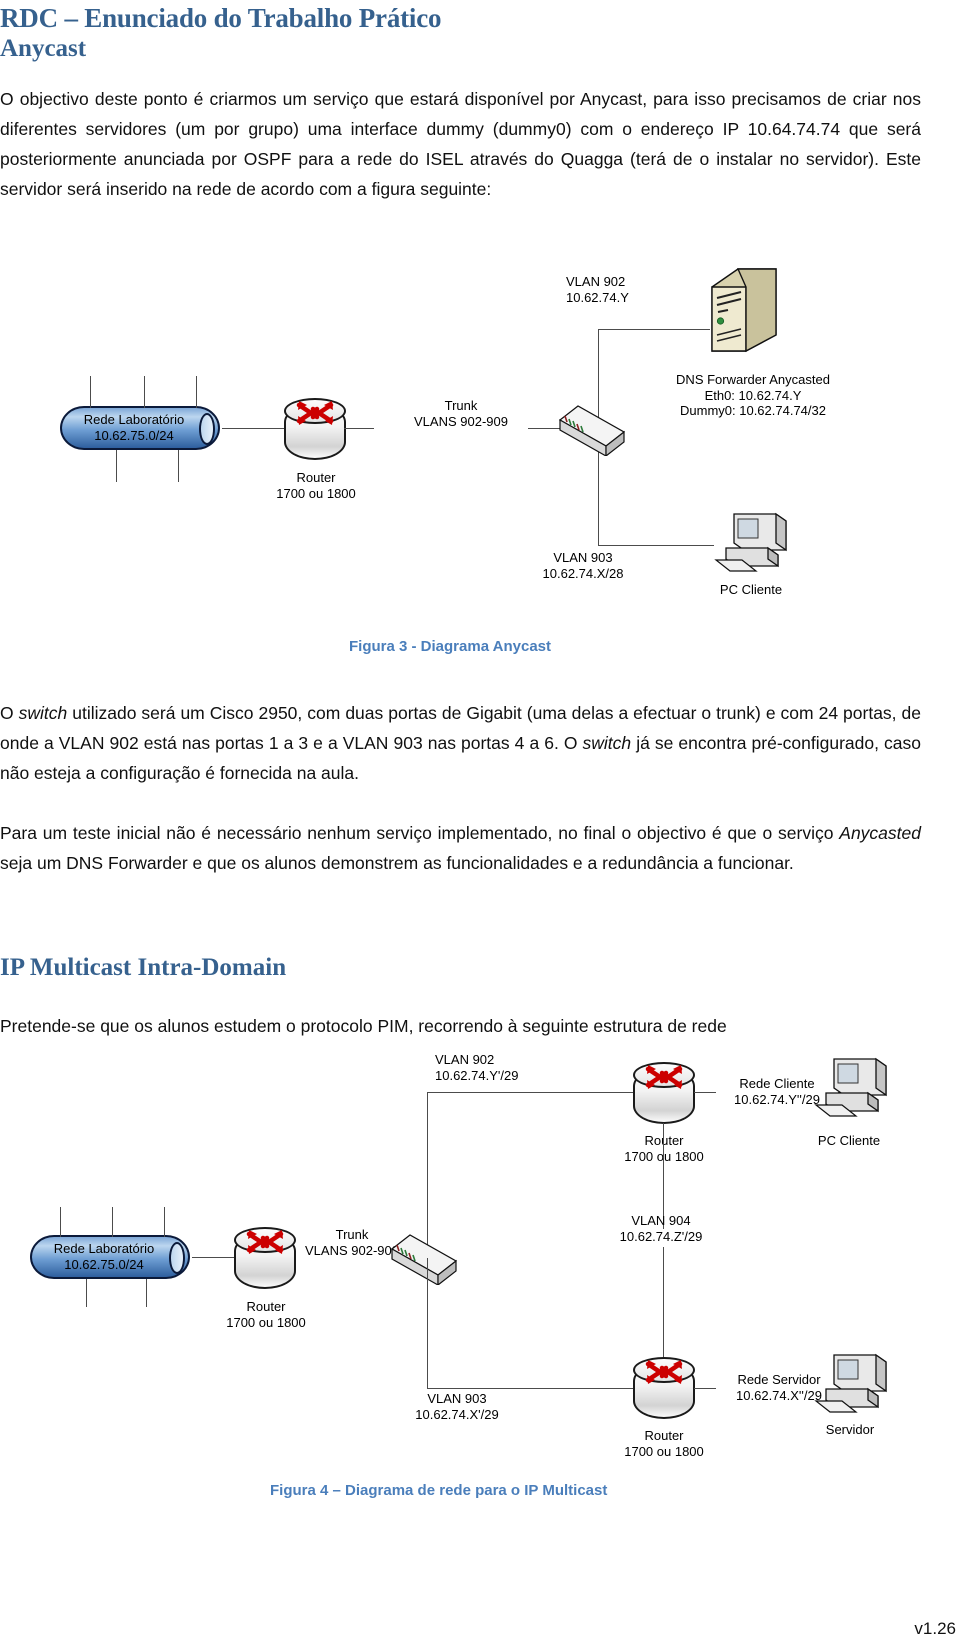  I want to click on fig3-vlan903-label: VLAN 903 10.62.74.X/28, so click(583, 565).